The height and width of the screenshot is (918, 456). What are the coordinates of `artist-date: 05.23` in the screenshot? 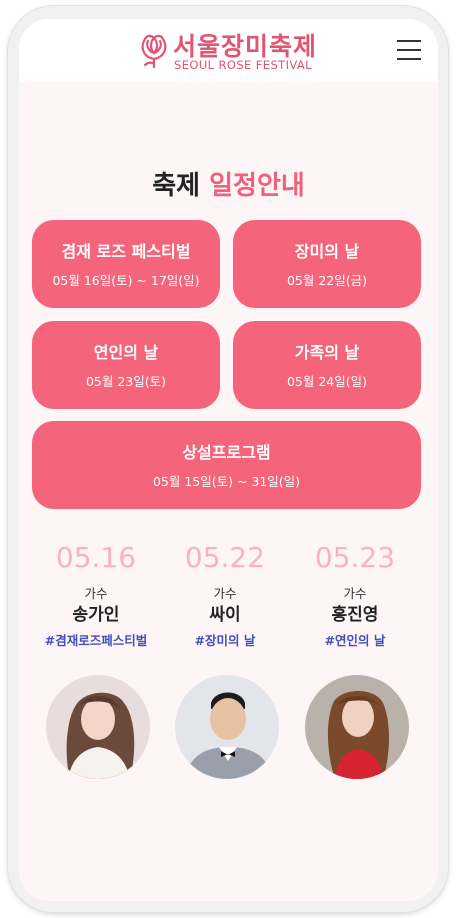 It's located at (355, 557).